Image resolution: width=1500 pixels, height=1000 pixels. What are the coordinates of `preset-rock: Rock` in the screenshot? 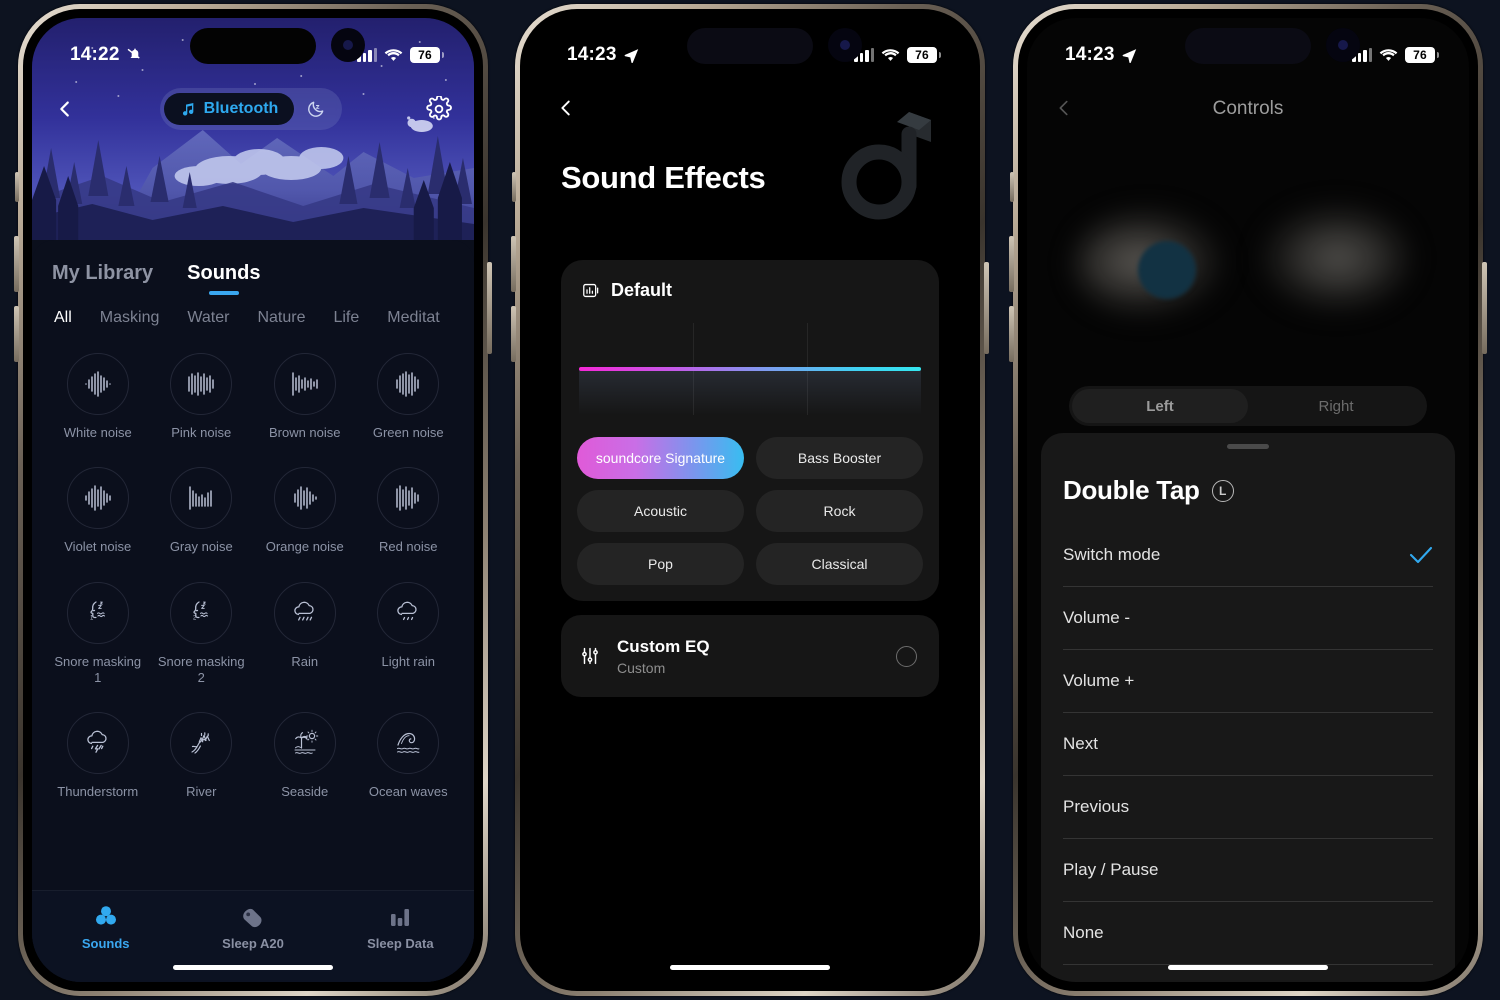 It's located at (839, 511).